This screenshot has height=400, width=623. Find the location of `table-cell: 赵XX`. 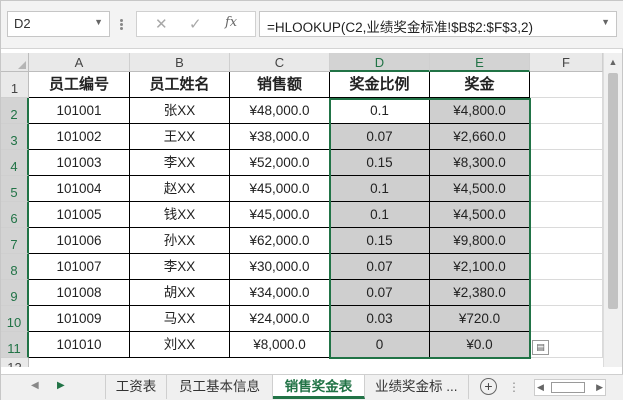

table-cell: 赵XX is located at coordinates (180, 189).